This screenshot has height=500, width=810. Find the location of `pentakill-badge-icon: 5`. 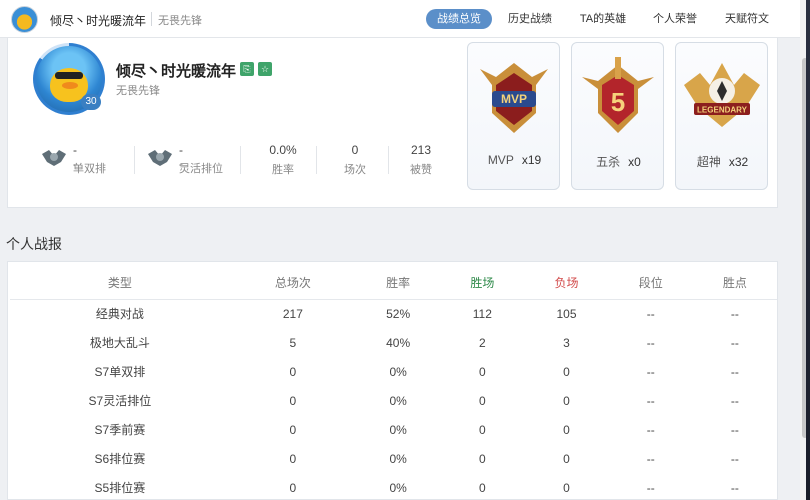

pentakill-badge-icon: 5 is located at coordinates (618, 95).